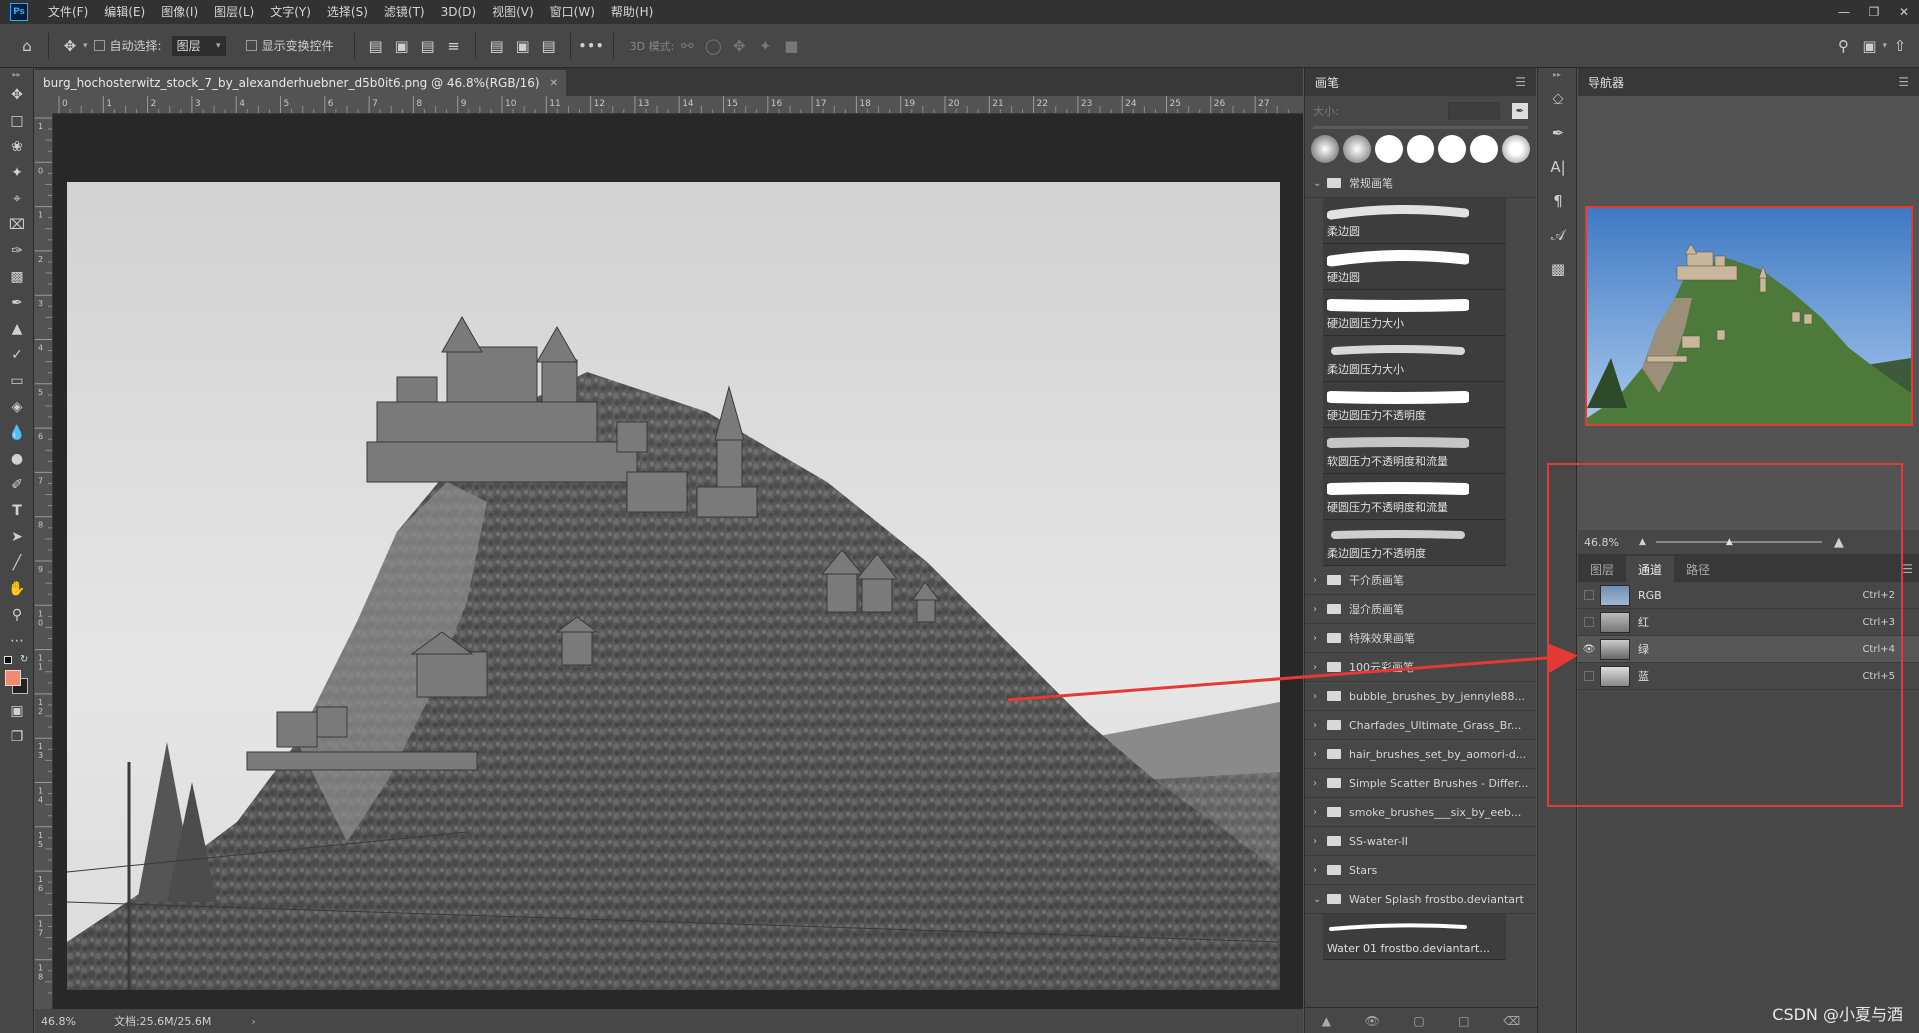  Describe the element at coordinates (1557, 75) in the screenshot. I see `collapse-panels-icon: ▸▸` at that location.